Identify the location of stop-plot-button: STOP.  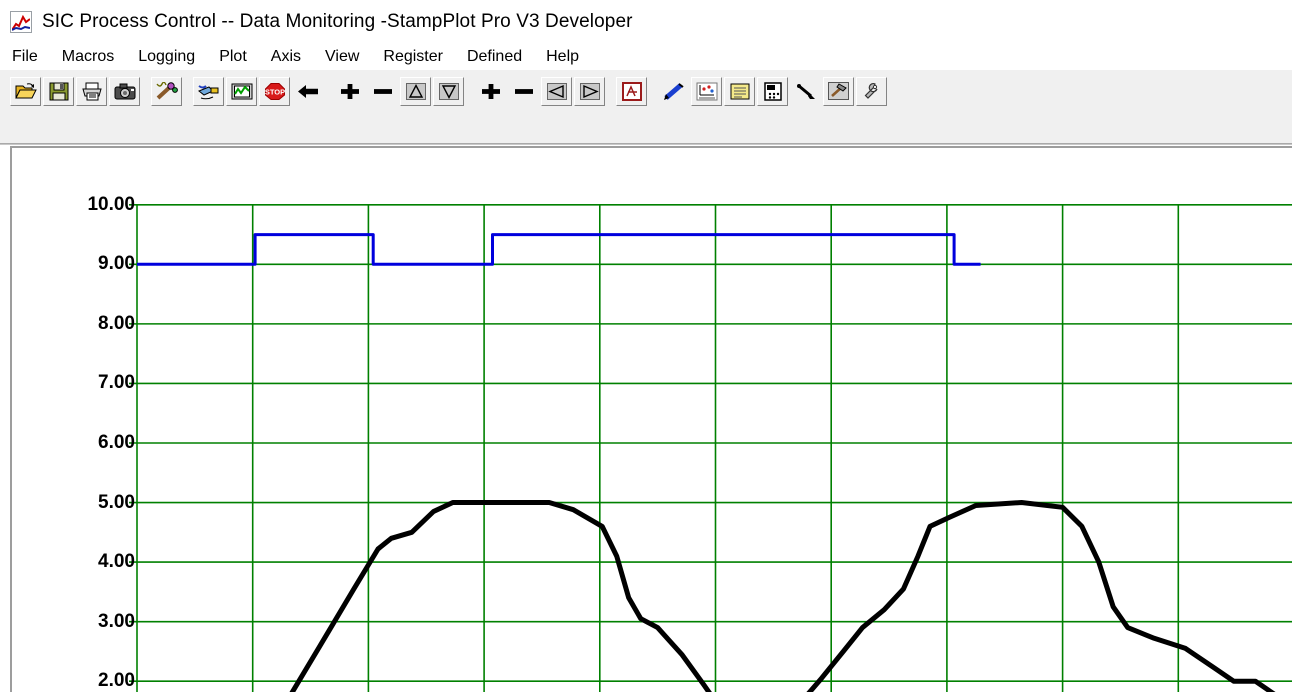
(274, 91).